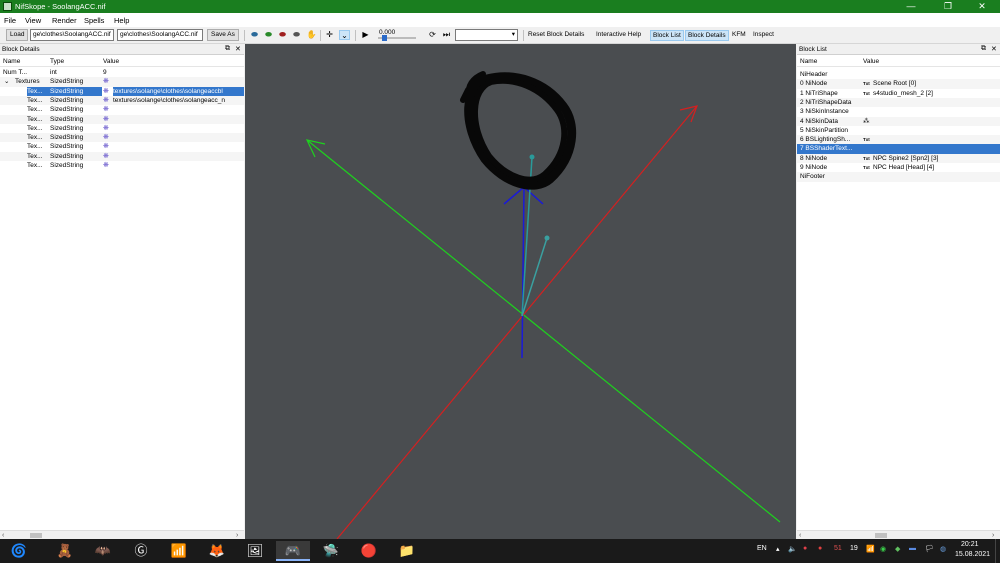  Describe the element at coordinates (898, 121) in the screenshot. I see `table-row: 4 NiSkinData ⁂` at that location.